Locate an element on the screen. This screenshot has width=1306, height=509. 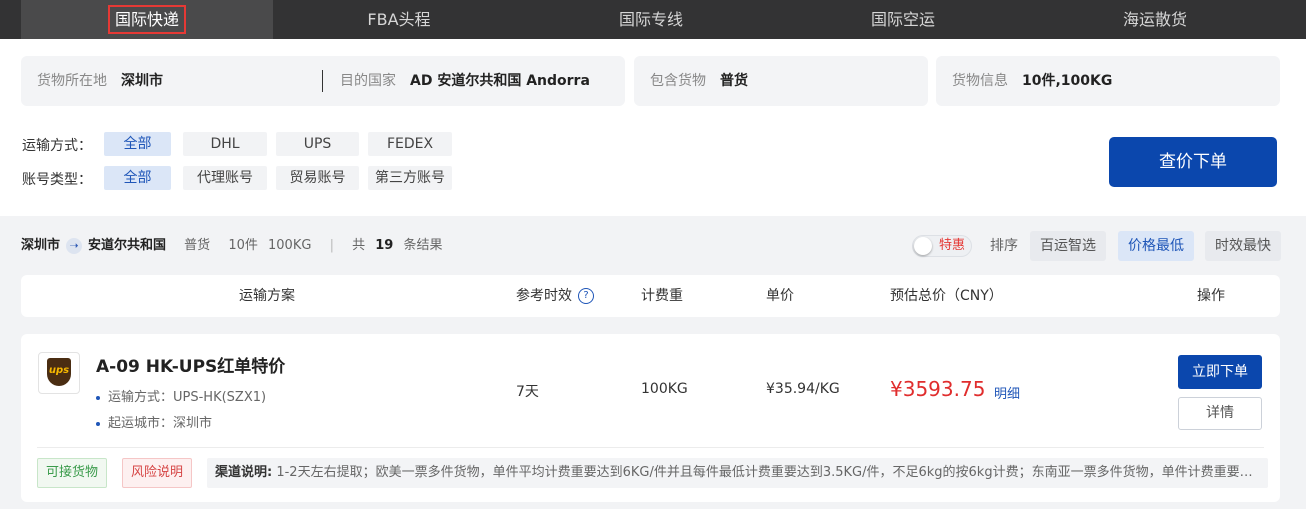
header-total: 预估总价（CNY） is located at coordinates (946, 296).